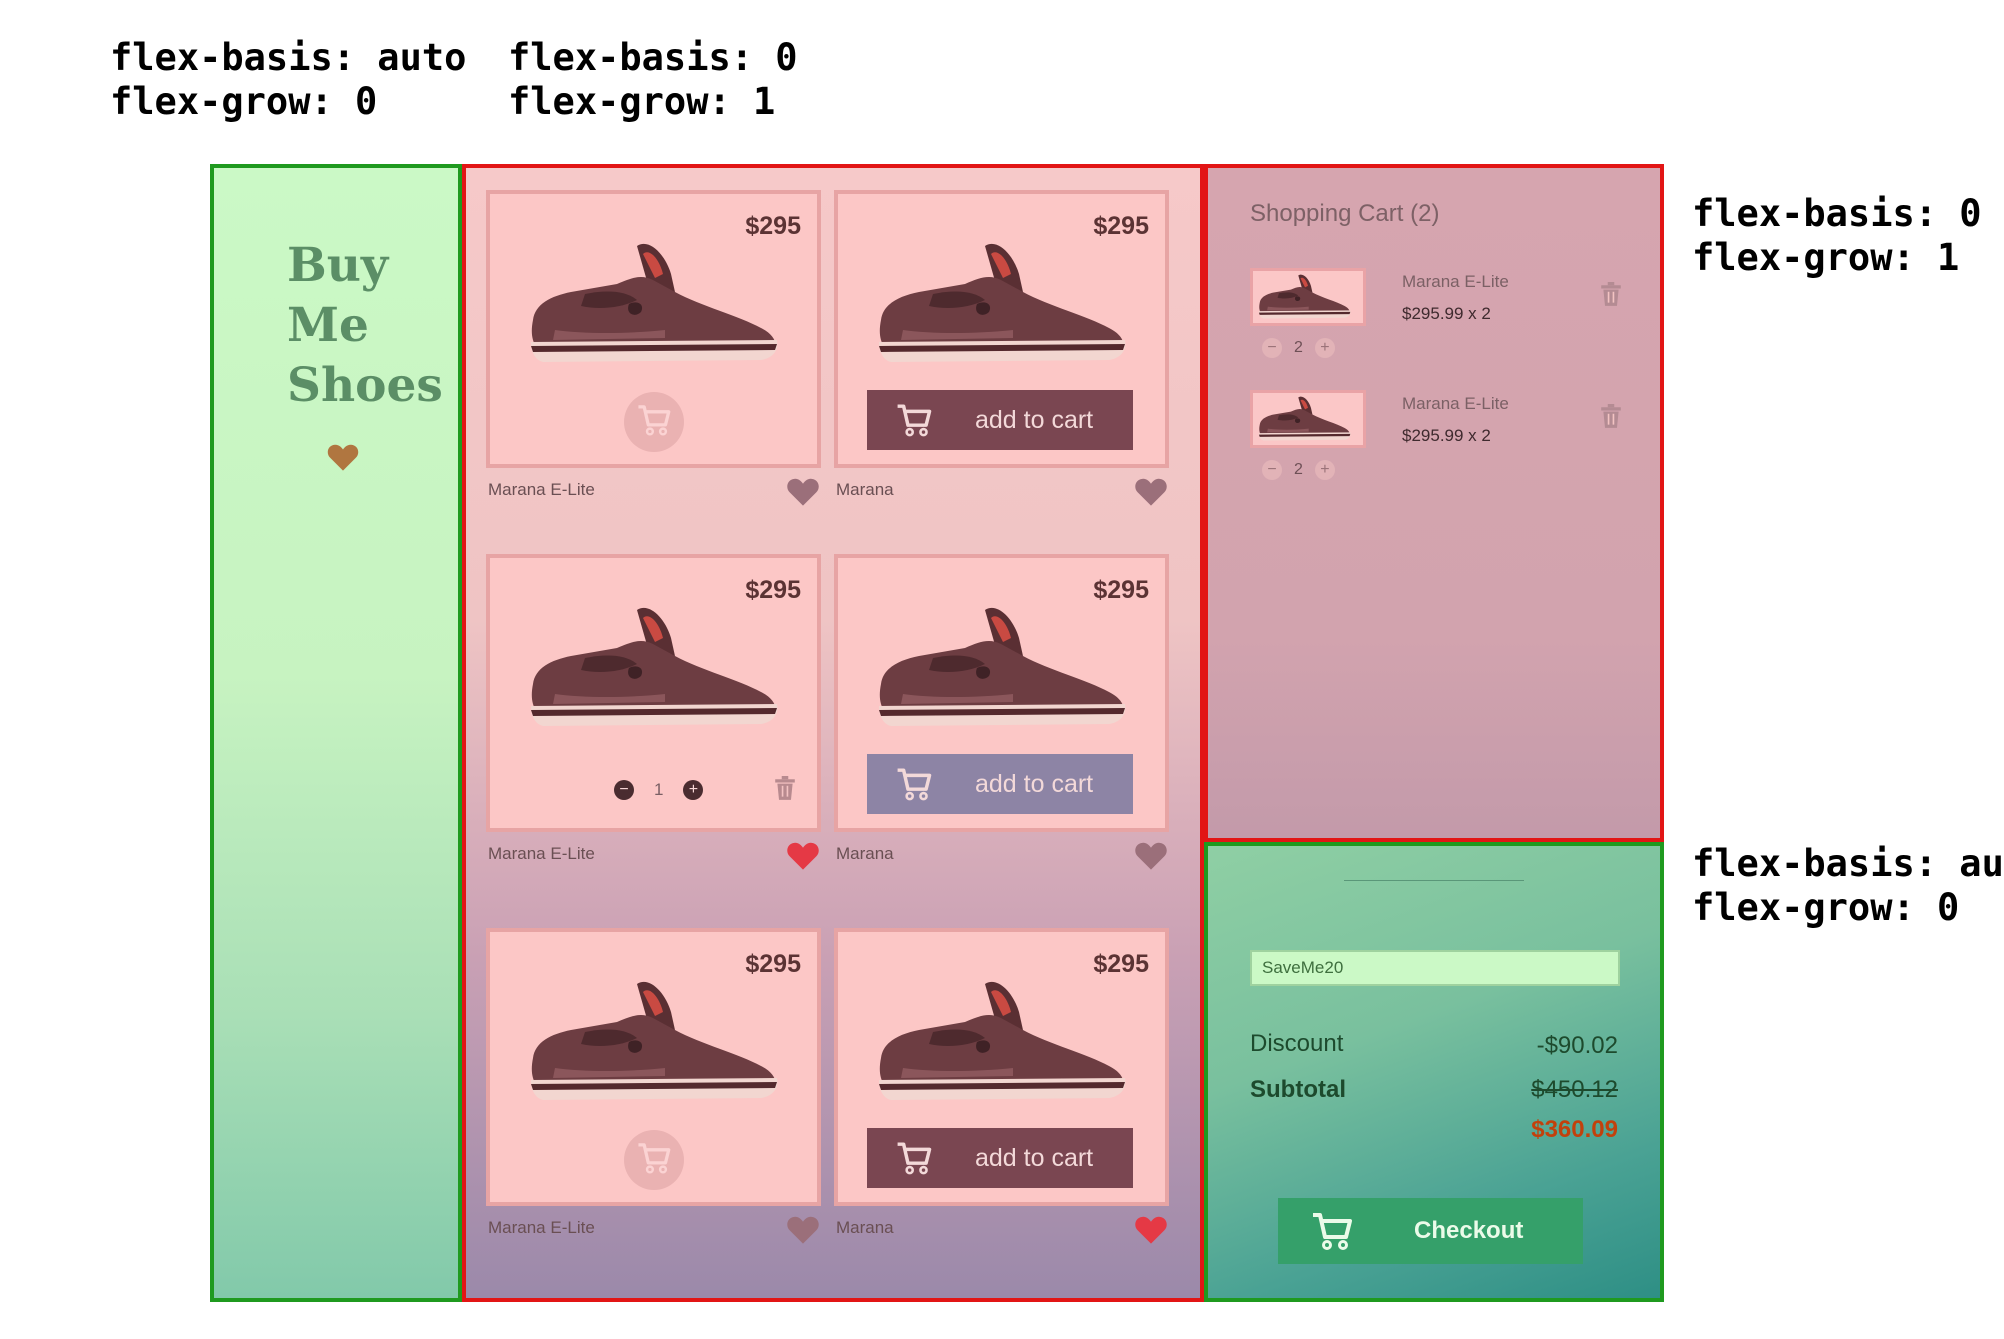 The image size is (2004, 1339). I want to click on quantity-stepper: − 1 +, so click(659, 790).